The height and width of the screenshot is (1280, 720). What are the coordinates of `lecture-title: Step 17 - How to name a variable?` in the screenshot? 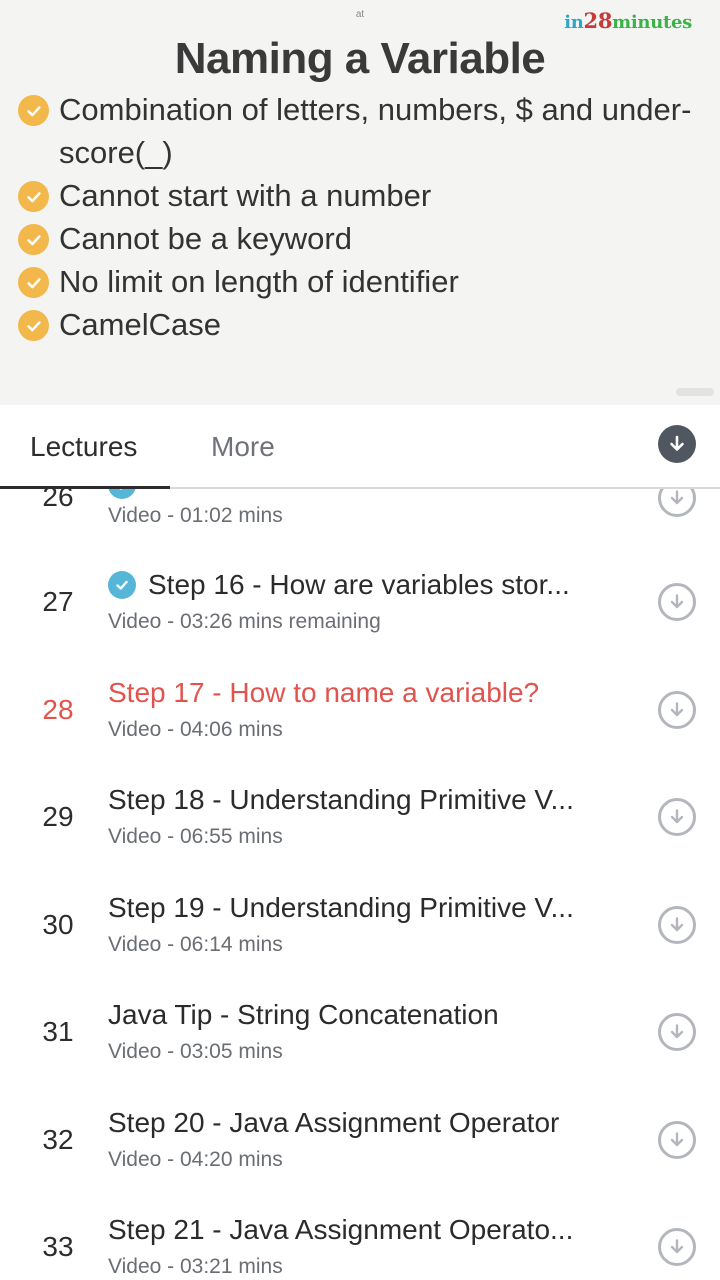 It's located at (324, 692).